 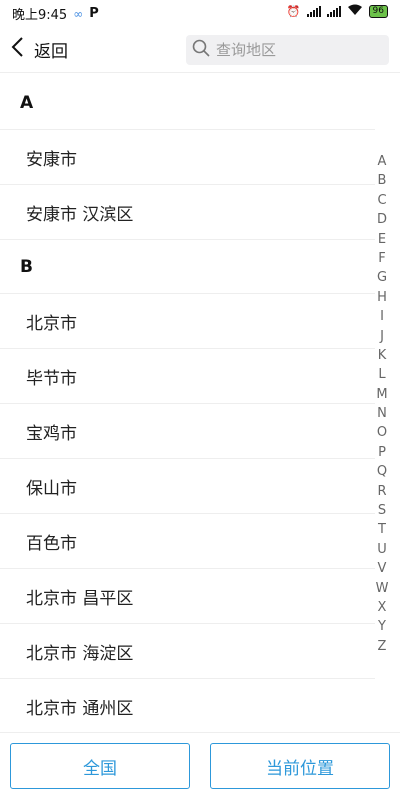 What do you see at coordinates (382, 413) in the screenshot?
I see `index-letter: N` at bounding box center [382, 413].